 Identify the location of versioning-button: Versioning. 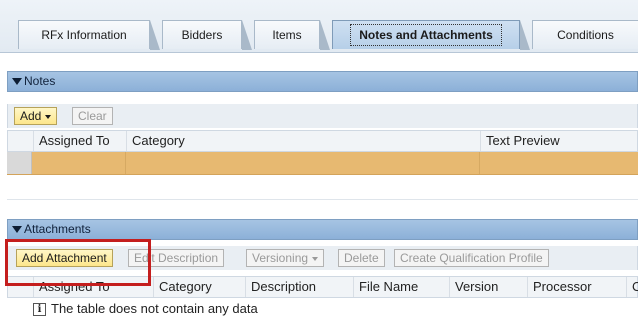
(285, 258).